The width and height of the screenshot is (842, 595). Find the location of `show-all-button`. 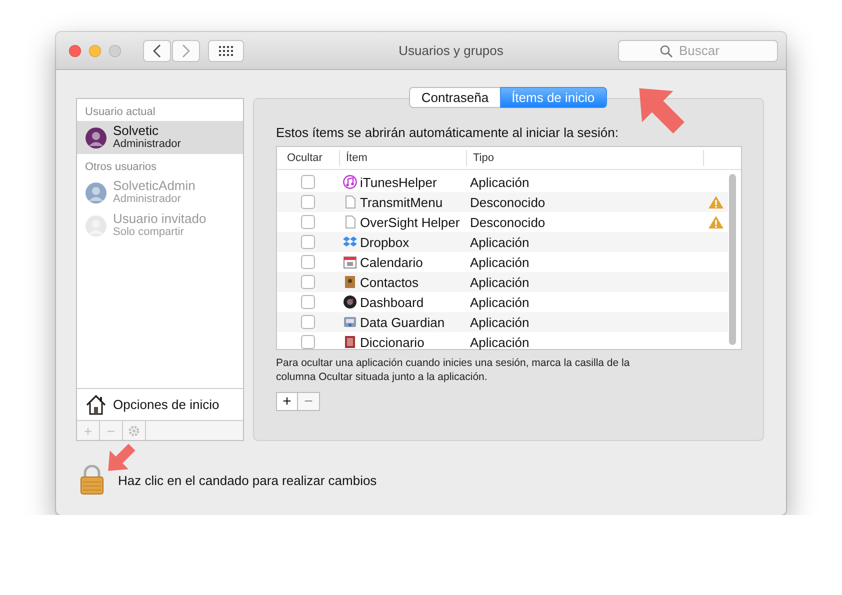

show-all-button is located at coordinates (226, 51).